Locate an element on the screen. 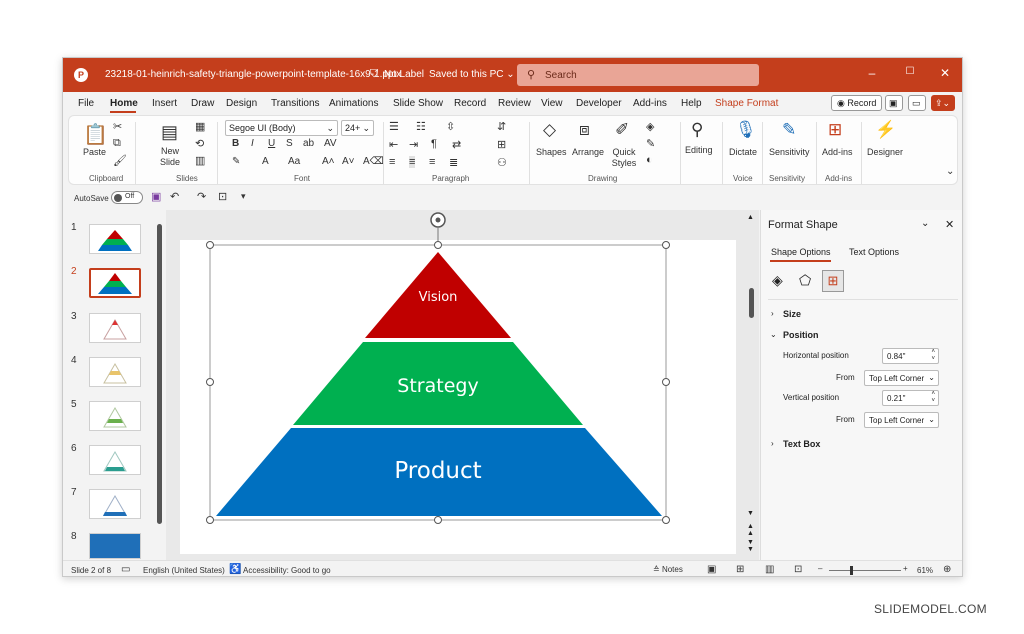 The width and height of the screenshot is (1024, 634). dictate-label: Dictate is located at coordinates (743, 152).